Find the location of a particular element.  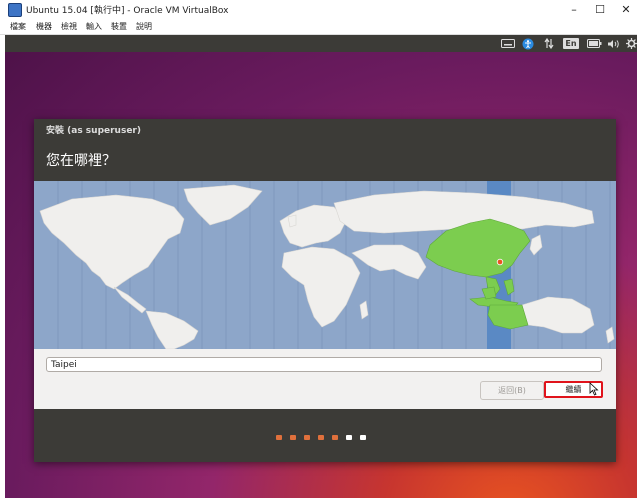

settings-gear-icon is located at coordinates (631, 43).